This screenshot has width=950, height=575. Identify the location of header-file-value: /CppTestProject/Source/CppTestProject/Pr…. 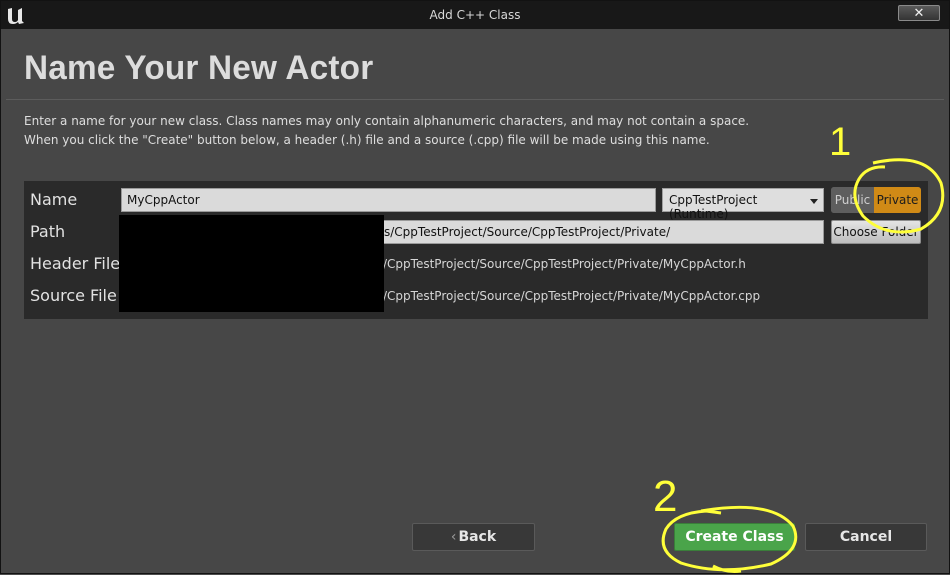
(564, 264).